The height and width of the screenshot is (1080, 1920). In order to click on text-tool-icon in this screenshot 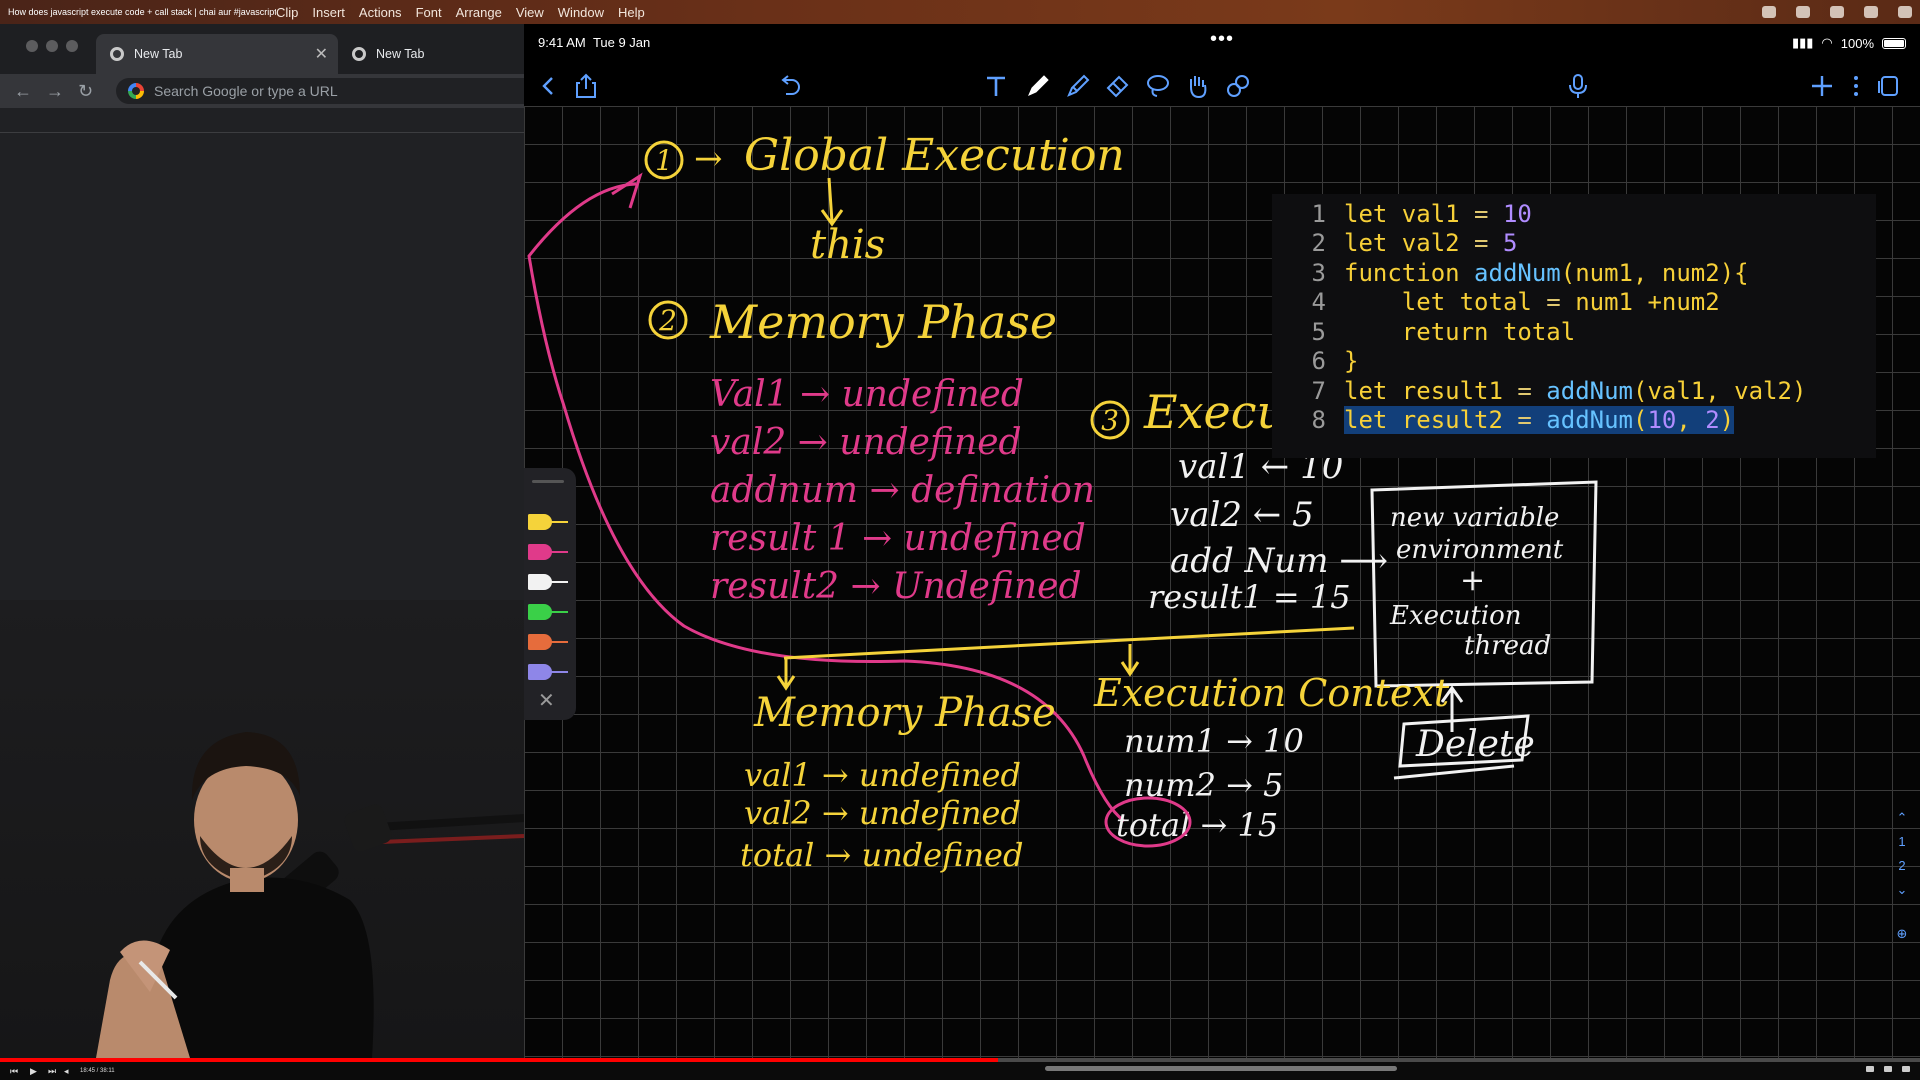, I will do `click(996, 86)`.